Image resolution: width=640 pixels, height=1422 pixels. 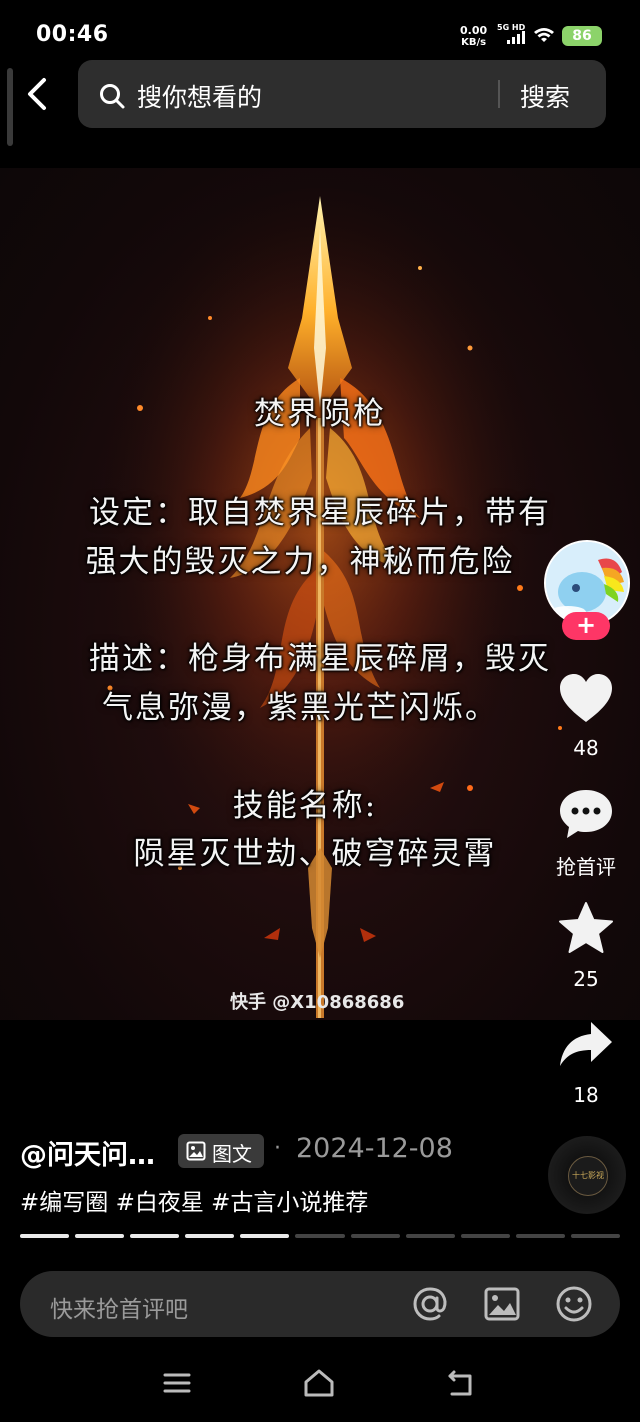 What do you see at coordinates (200, 97) in the screenshot?
I see `search-placeholder: 搜你想看的` at bounding box center [200, 97].